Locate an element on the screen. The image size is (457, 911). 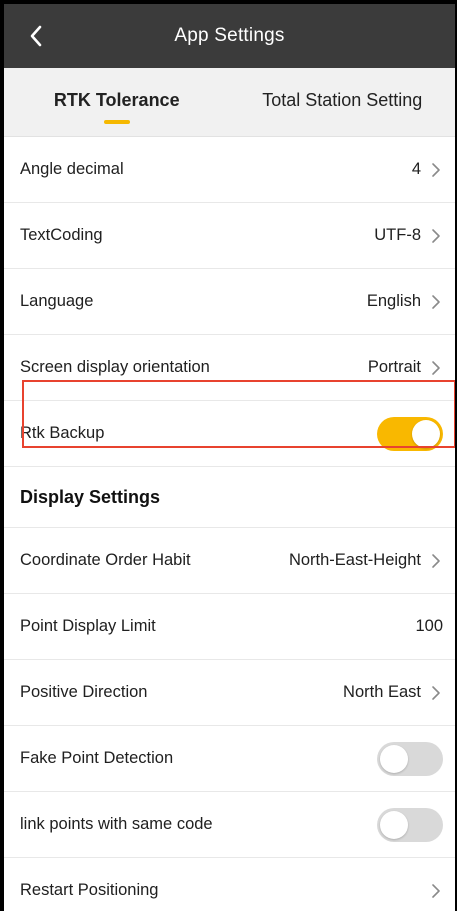
setting-label: Restart Positioning is located at coordinates (89, 890).